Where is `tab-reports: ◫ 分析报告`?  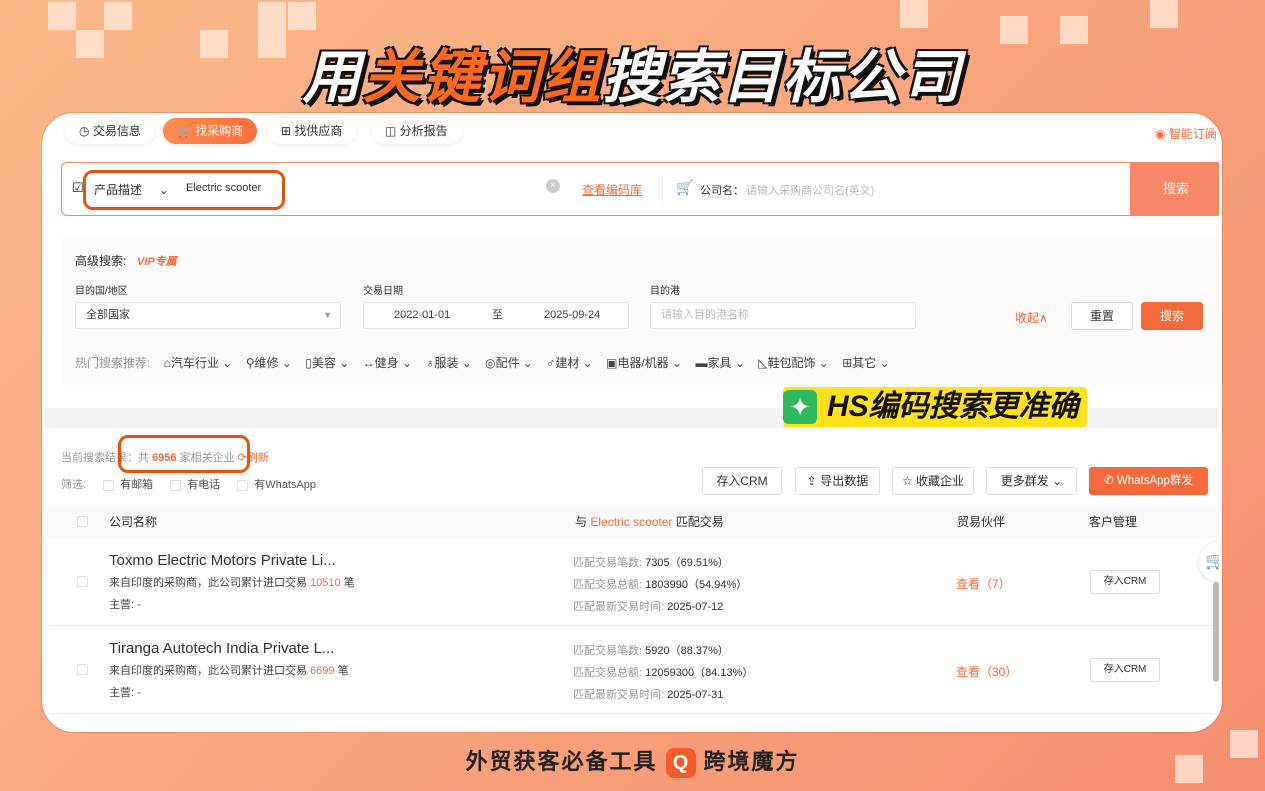 tab-reports: ◫ 分析报告 is located at coordinates (416, 131).